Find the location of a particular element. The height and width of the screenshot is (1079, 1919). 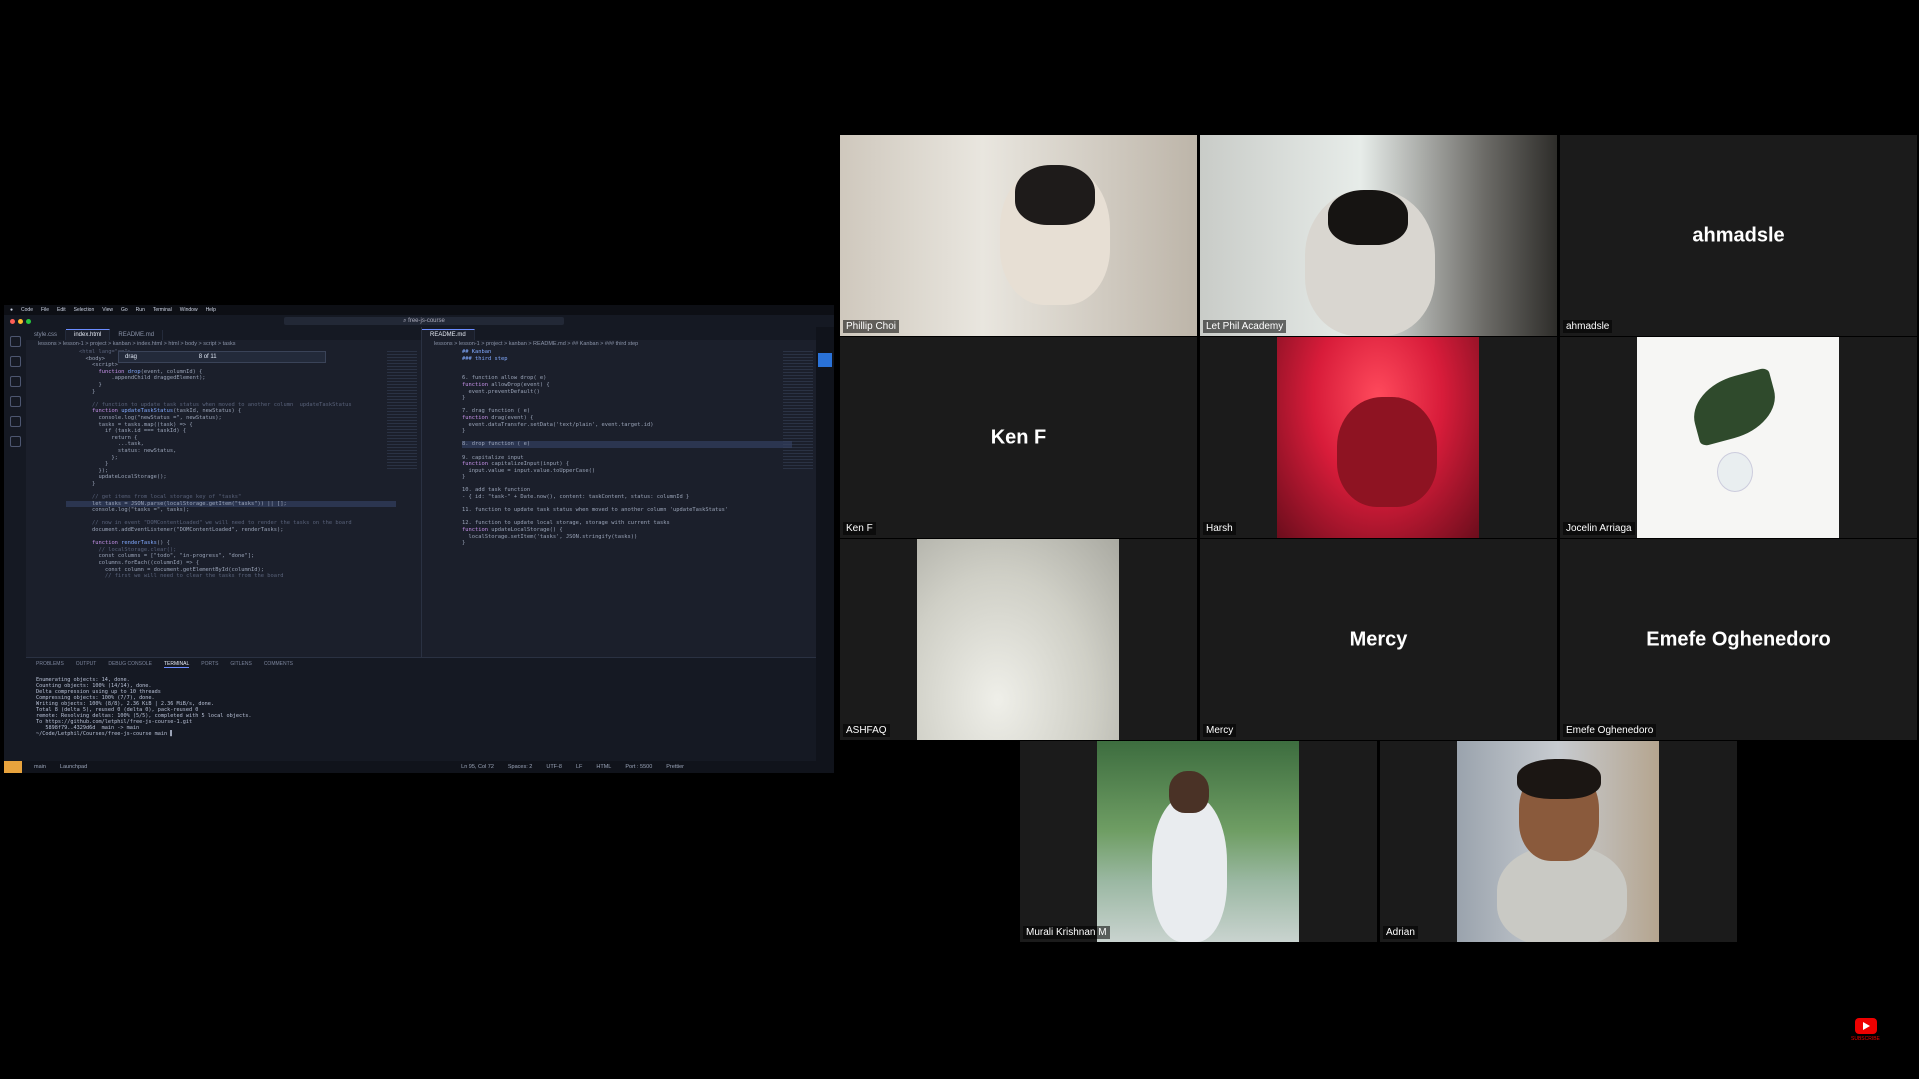

tab-problems: PROBLEMS is located at coordinates (50, 664).